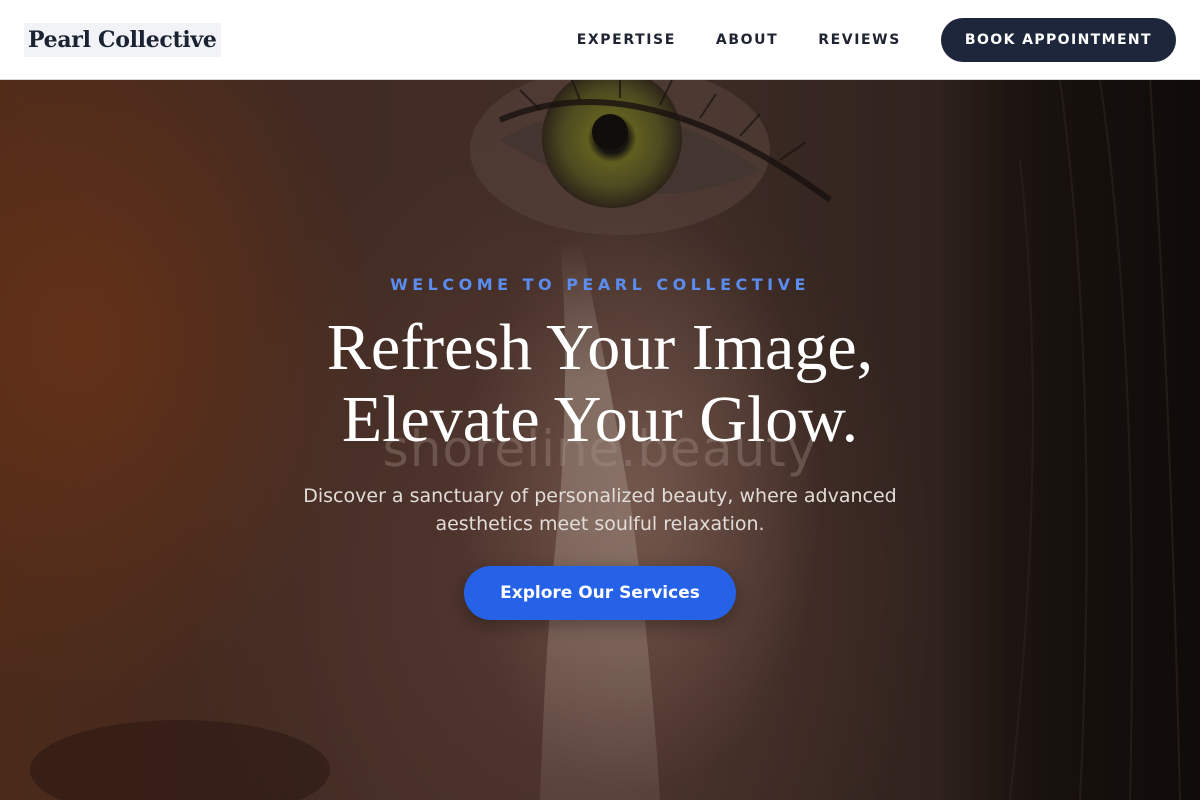 The height and width of the screenshot is (800, 1200). I want to click on hero-headline-line1: Refresh Your Image,, so click(600, 347).